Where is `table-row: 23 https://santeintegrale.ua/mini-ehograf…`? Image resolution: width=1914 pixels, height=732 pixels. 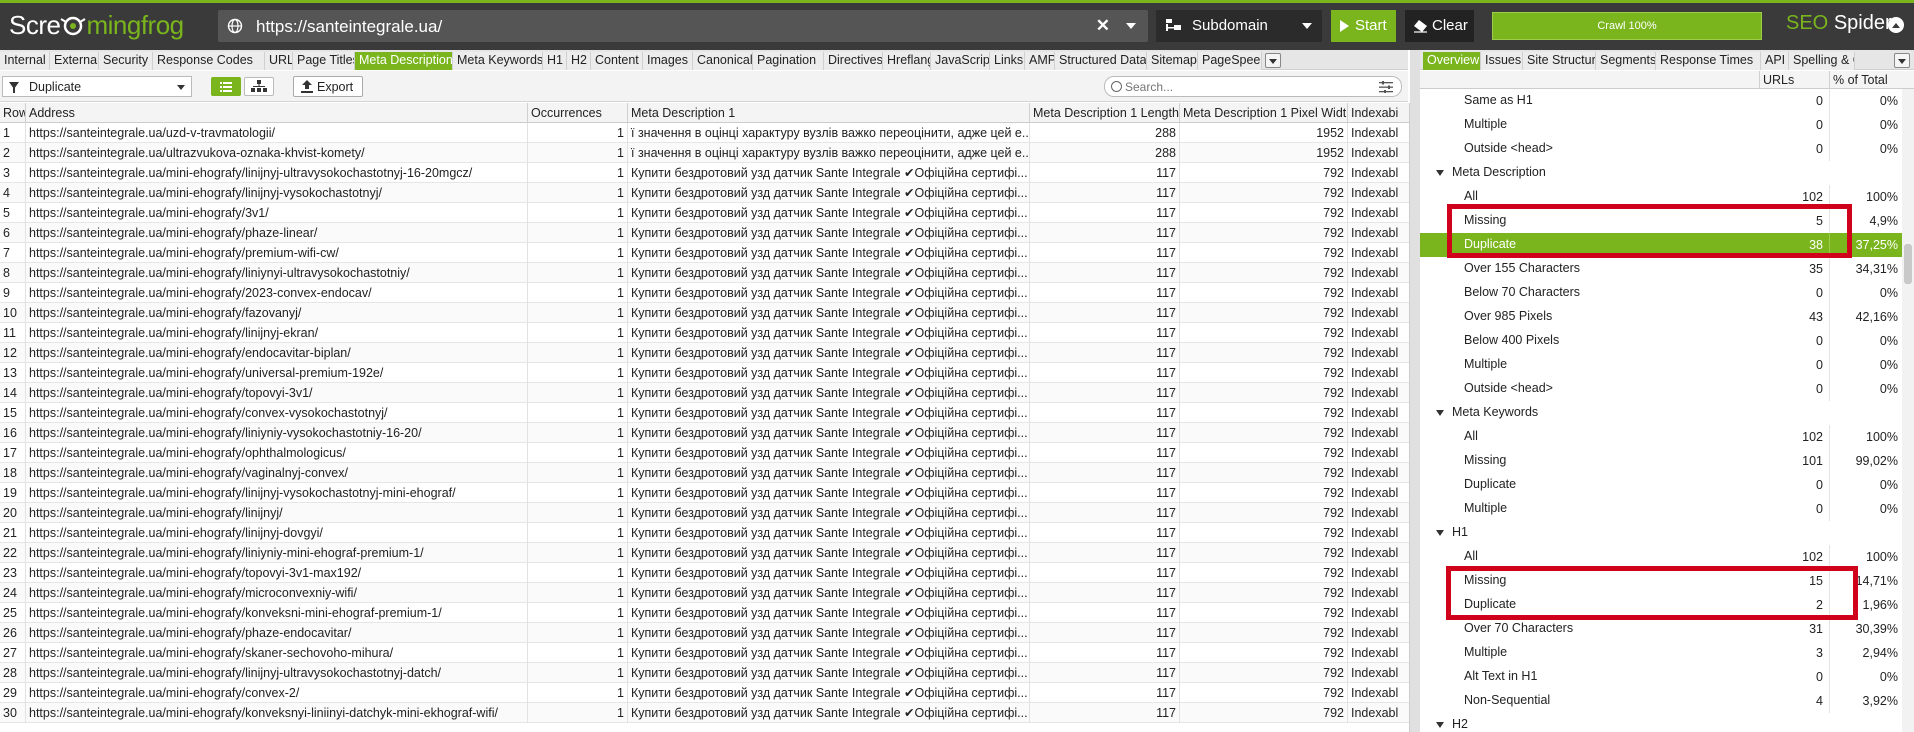
table-row: 23 https://santeintegrale.ua/mini-ehograf… is located at coordinates (704, 573).